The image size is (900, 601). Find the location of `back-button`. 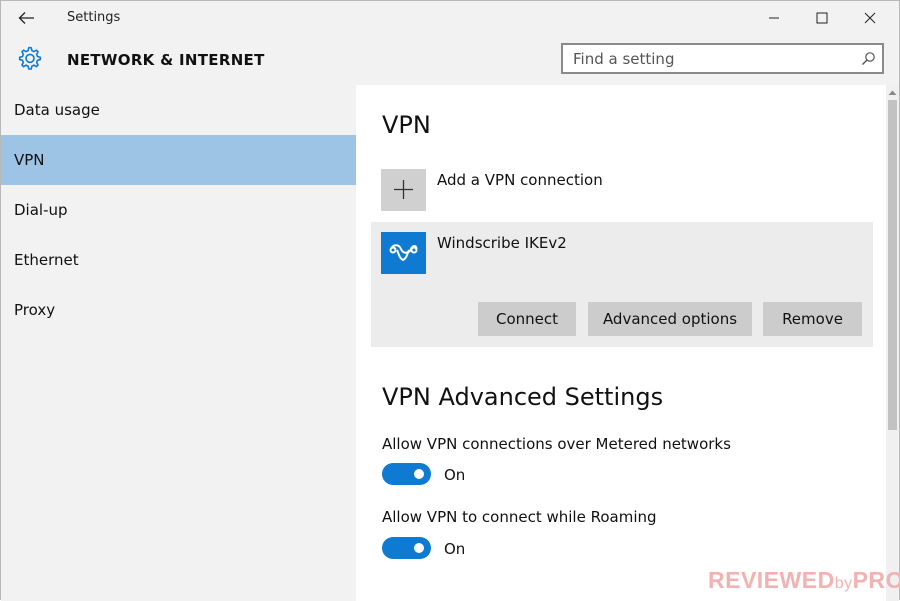

back-button is located at coordinates (26, 18).